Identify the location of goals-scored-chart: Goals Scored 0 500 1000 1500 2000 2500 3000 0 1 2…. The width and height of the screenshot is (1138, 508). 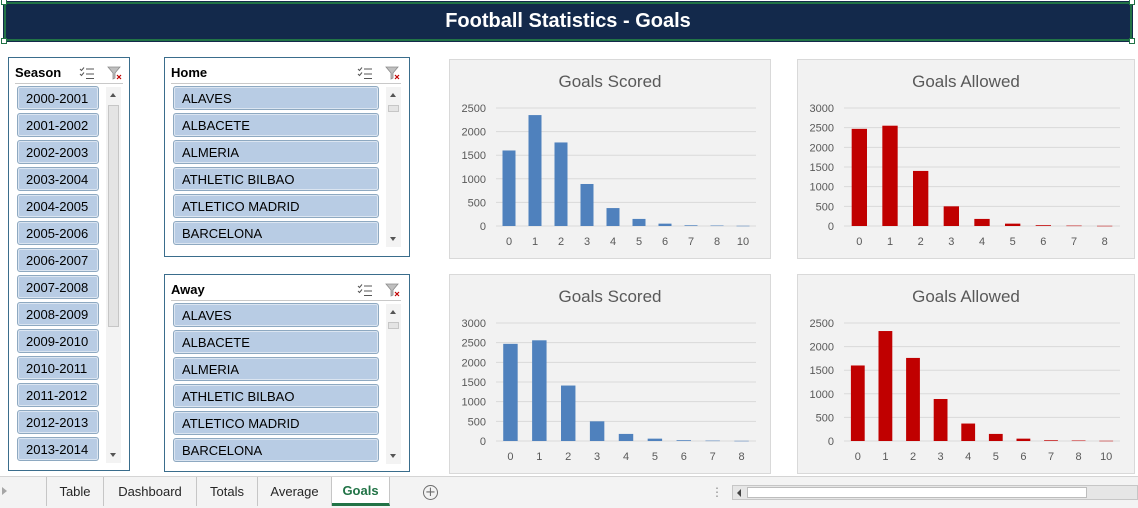
(610, 374).